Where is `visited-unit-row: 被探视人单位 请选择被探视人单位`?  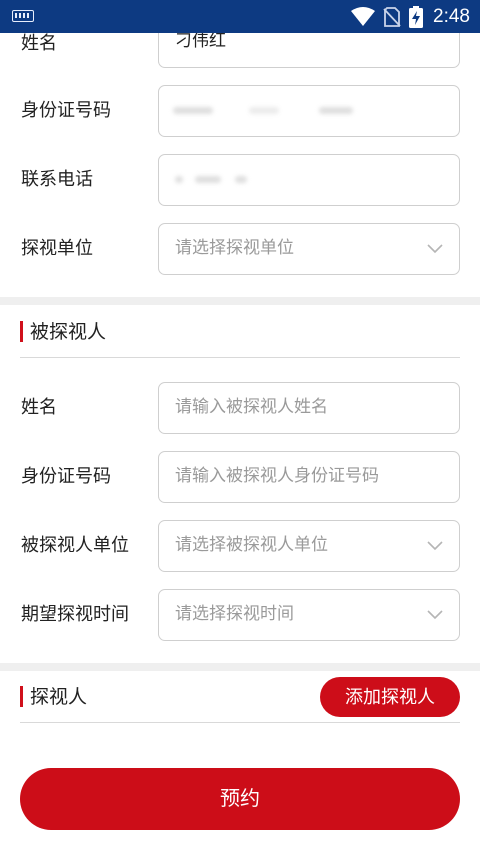
visited-unit-row: 被探视人单位 请选择被探视人单位 is located at coordinates (240, 546).